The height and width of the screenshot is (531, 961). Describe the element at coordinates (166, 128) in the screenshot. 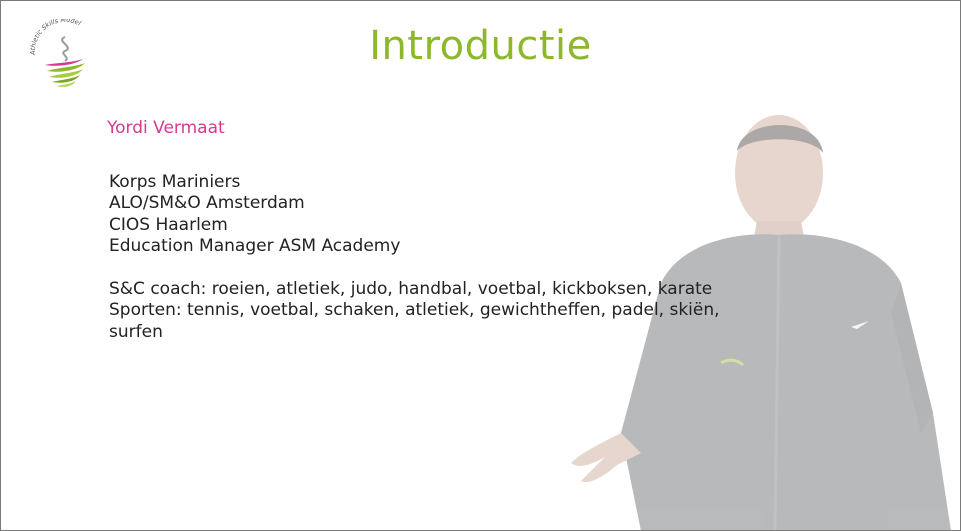

I see `presenter-name: Yordi Vermaat` at that location.